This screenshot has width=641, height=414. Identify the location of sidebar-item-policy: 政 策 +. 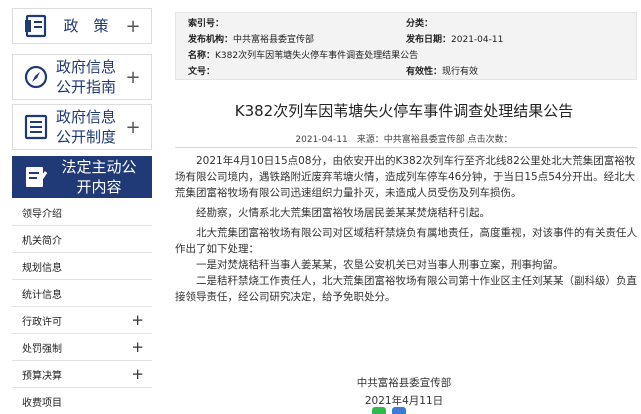
(82, 26).